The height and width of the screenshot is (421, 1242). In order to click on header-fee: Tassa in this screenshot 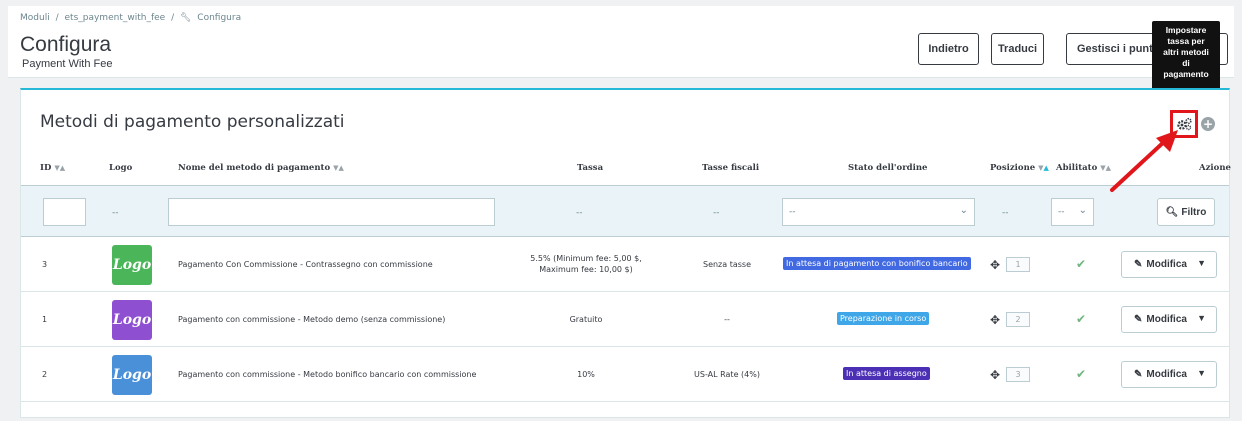, I will do `click(590, 168)`.